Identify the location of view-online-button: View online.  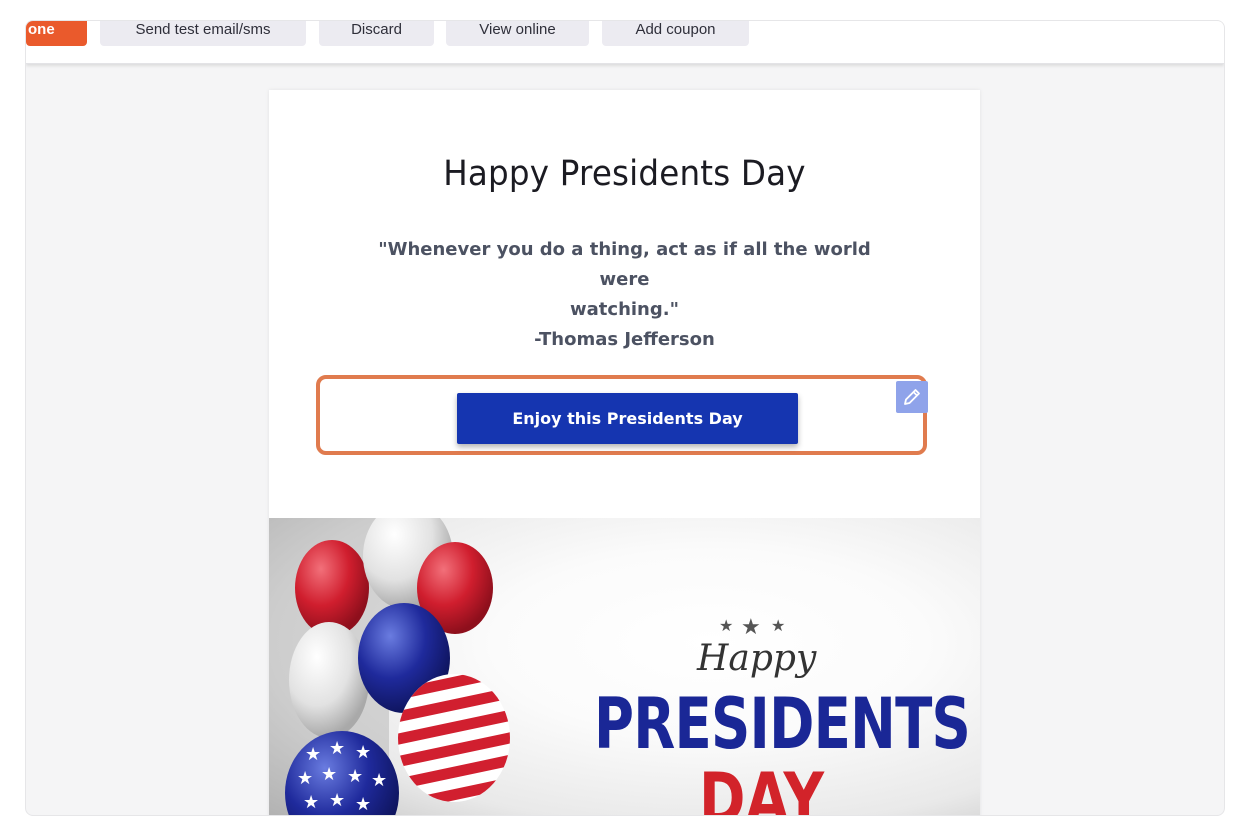
(517, 33).